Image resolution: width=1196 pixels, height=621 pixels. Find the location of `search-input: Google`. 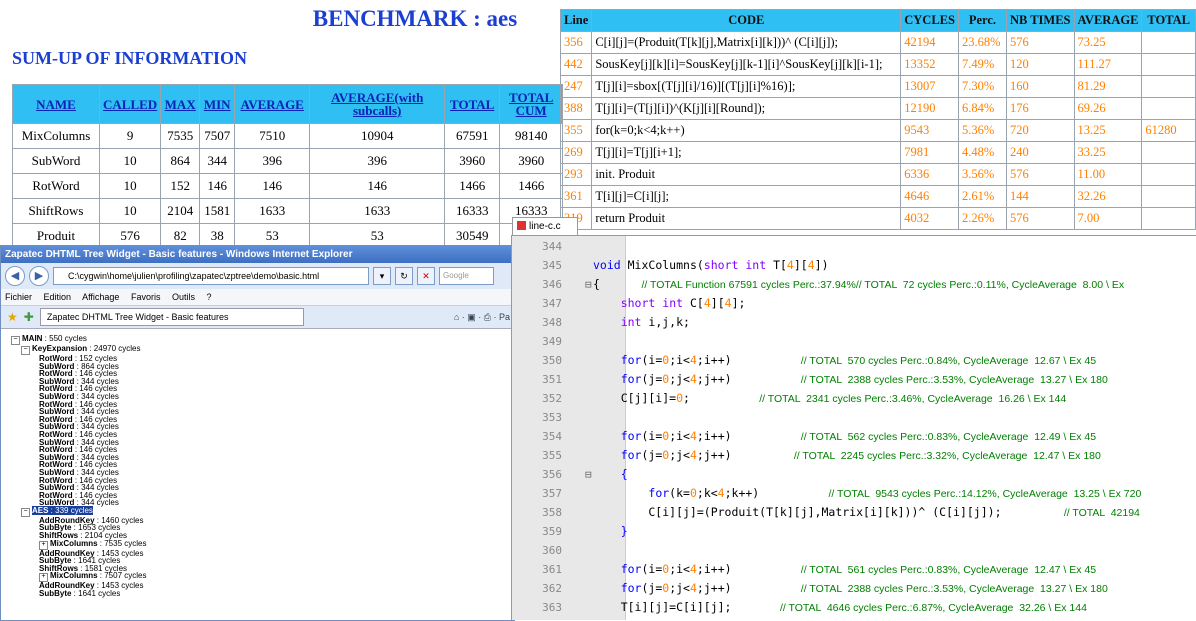

search-input: Google is located at coordinates (466, 276).